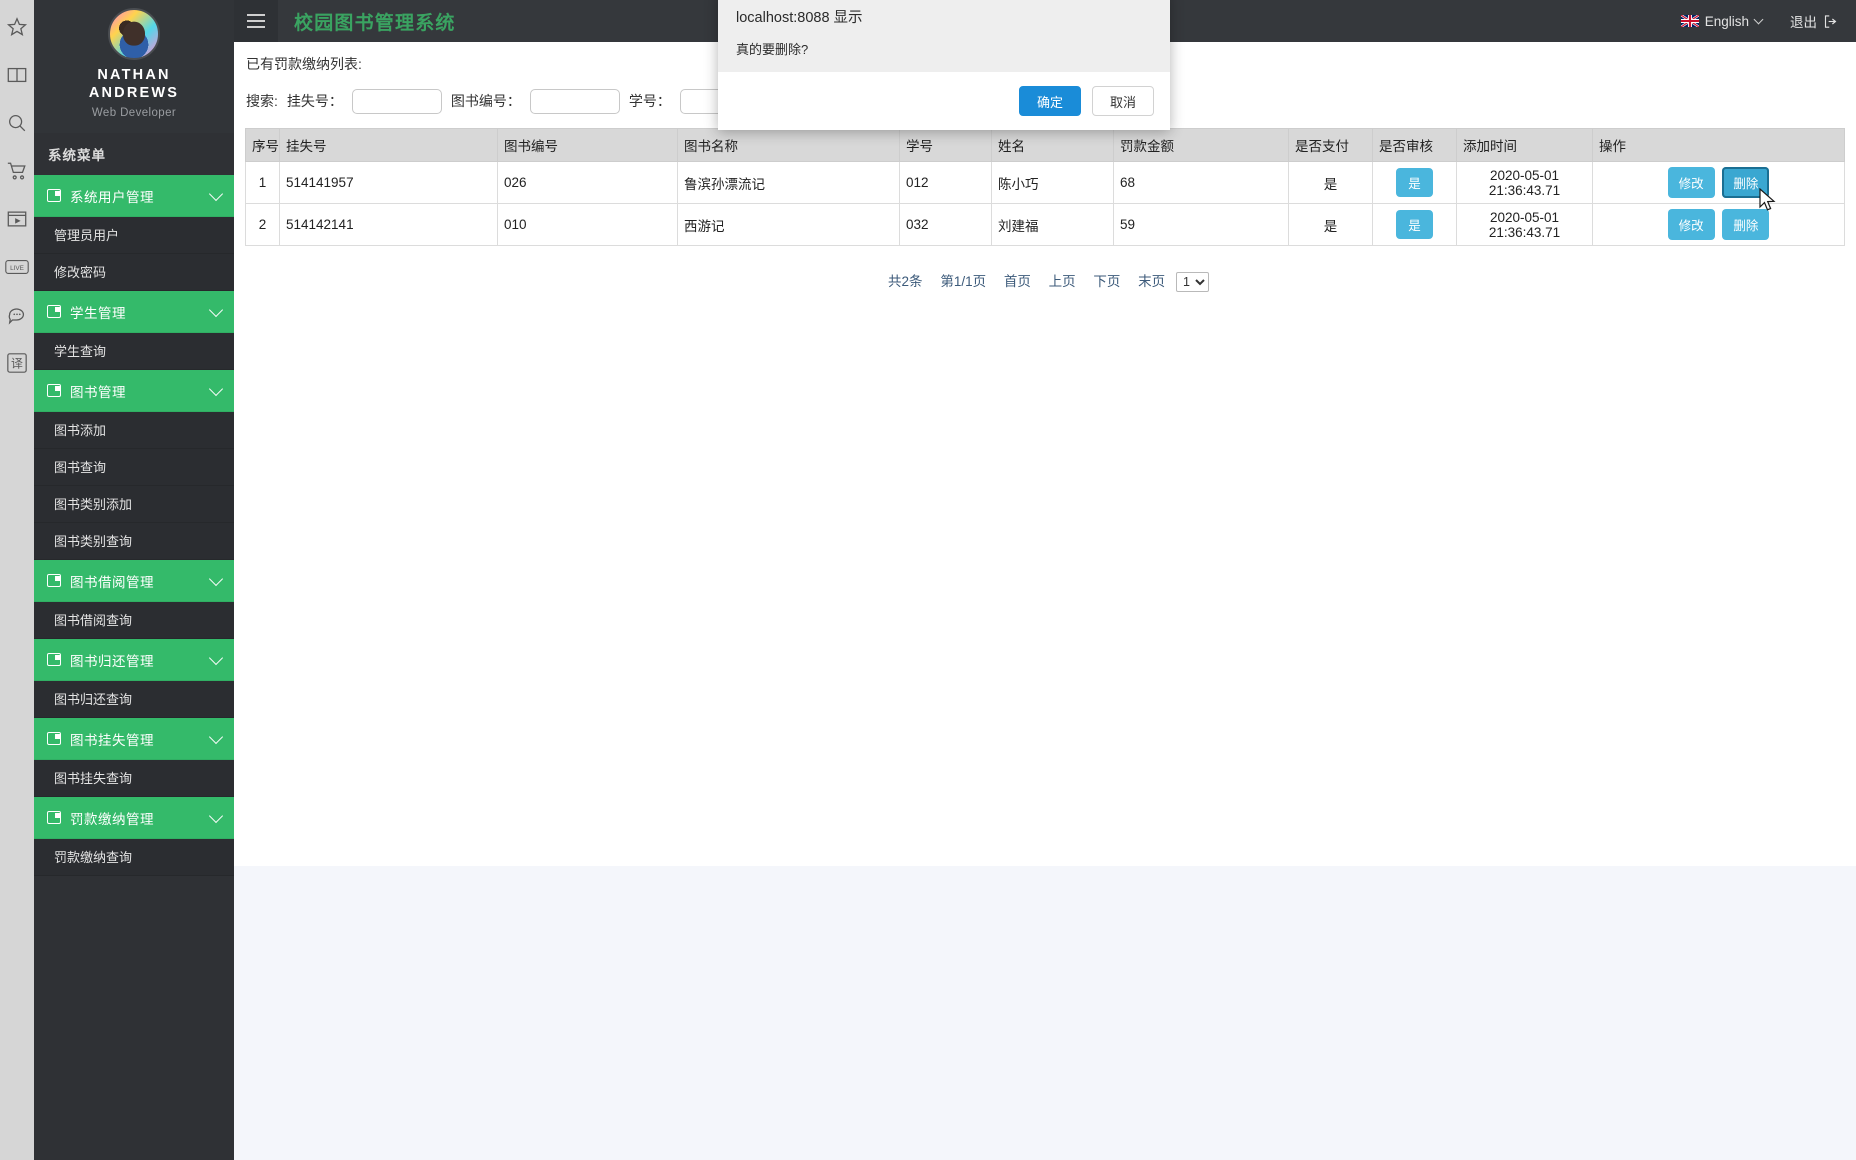  What do you see at coordinates (1123, 101) in the screenshot?
I see `dialog-cancel-button: 取消` at bounding box center [1123, 101].